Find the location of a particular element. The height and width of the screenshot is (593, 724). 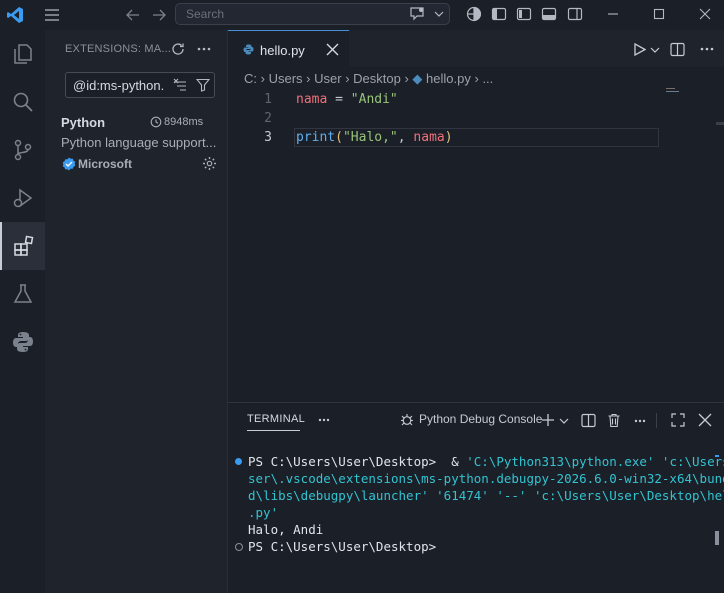

terminal-profile-chevron-icon is located at coordinates (564, 421).